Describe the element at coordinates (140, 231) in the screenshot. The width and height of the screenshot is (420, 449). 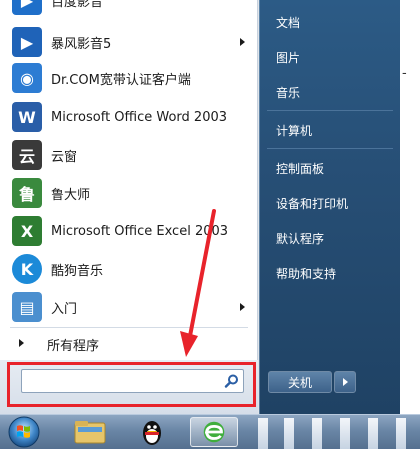
I see `program-label: Microsoft Office Excel 2003` at that location.